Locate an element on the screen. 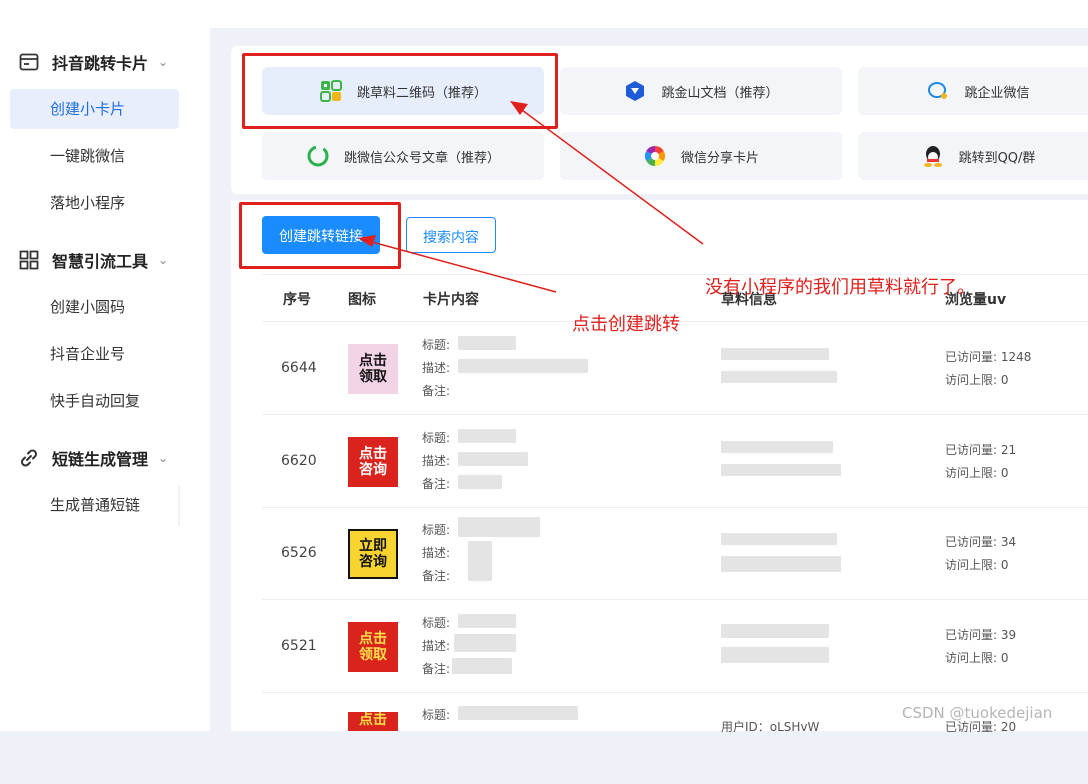 The height and width of the screenshot is (784, 1088). annotation-click-create: 点击创建跳转 is located at coordinates (626, 324).